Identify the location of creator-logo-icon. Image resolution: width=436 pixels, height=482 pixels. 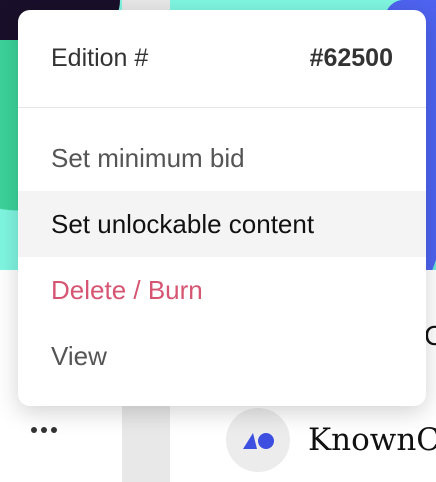
(258, 441).